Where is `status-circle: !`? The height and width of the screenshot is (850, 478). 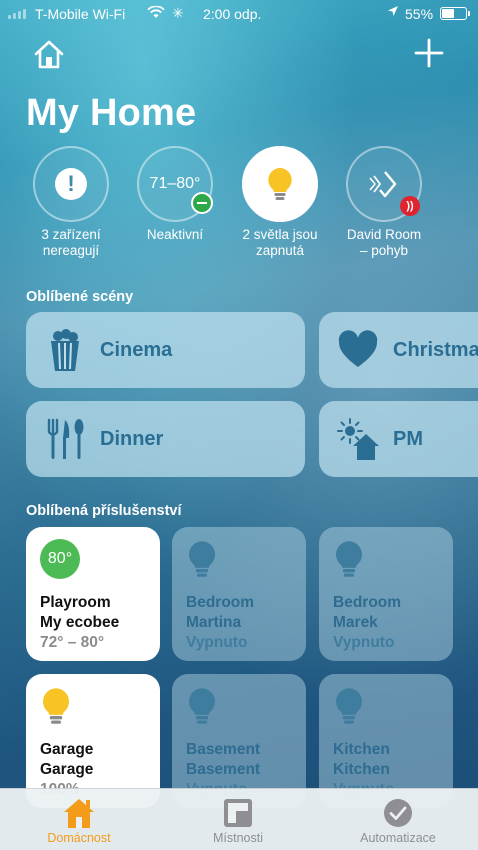
status-circle: ! is located at coordinates (71, 184).